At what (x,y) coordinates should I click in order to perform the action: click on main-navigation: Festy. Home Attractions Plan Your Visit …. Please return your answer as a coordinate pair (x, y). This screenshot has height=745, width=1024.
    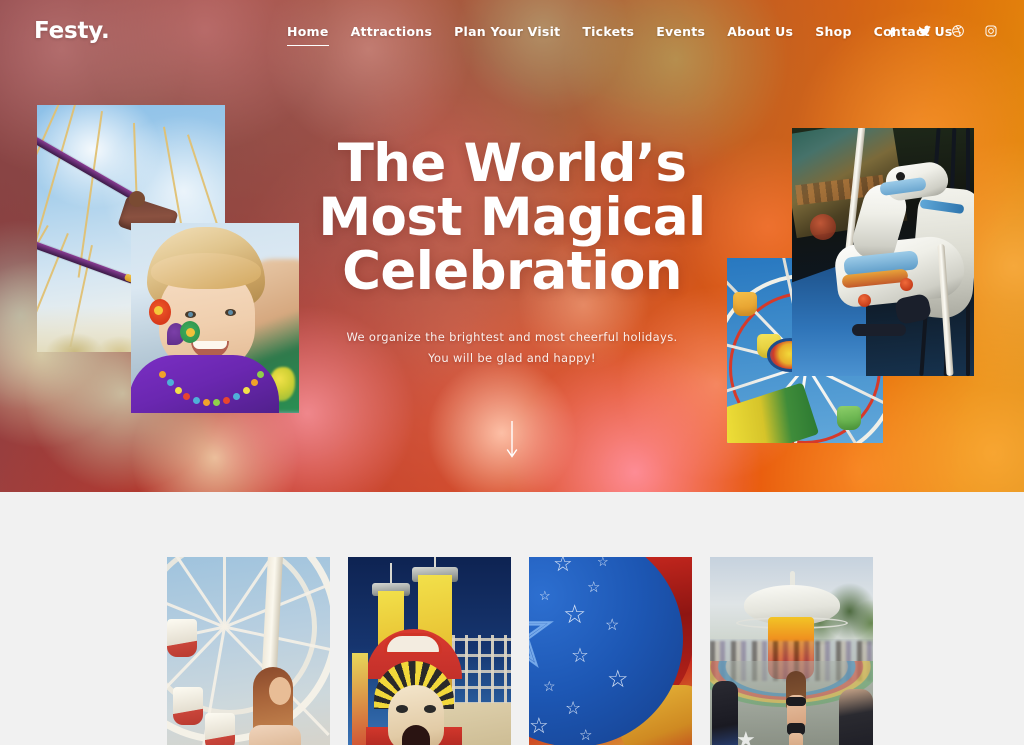
    Looking at the image, I should click on (512, 31).